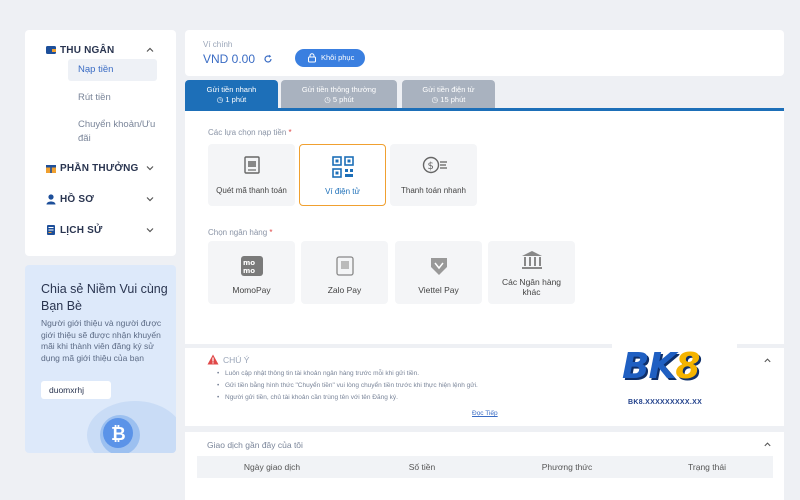  Describe the element at coordinates (338, 57) in the screenshot. I see `restore-button-label: Khôi phục` at that location.